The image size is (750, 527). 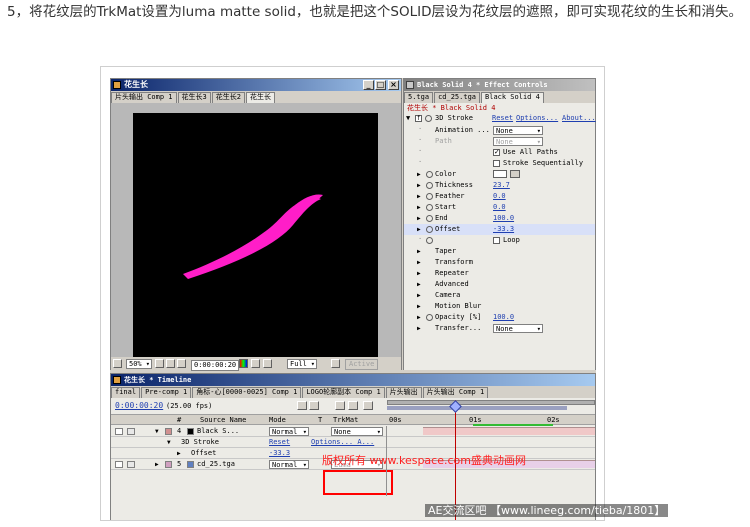 I want to click on tab-final: final, so click(x=126, y=392).